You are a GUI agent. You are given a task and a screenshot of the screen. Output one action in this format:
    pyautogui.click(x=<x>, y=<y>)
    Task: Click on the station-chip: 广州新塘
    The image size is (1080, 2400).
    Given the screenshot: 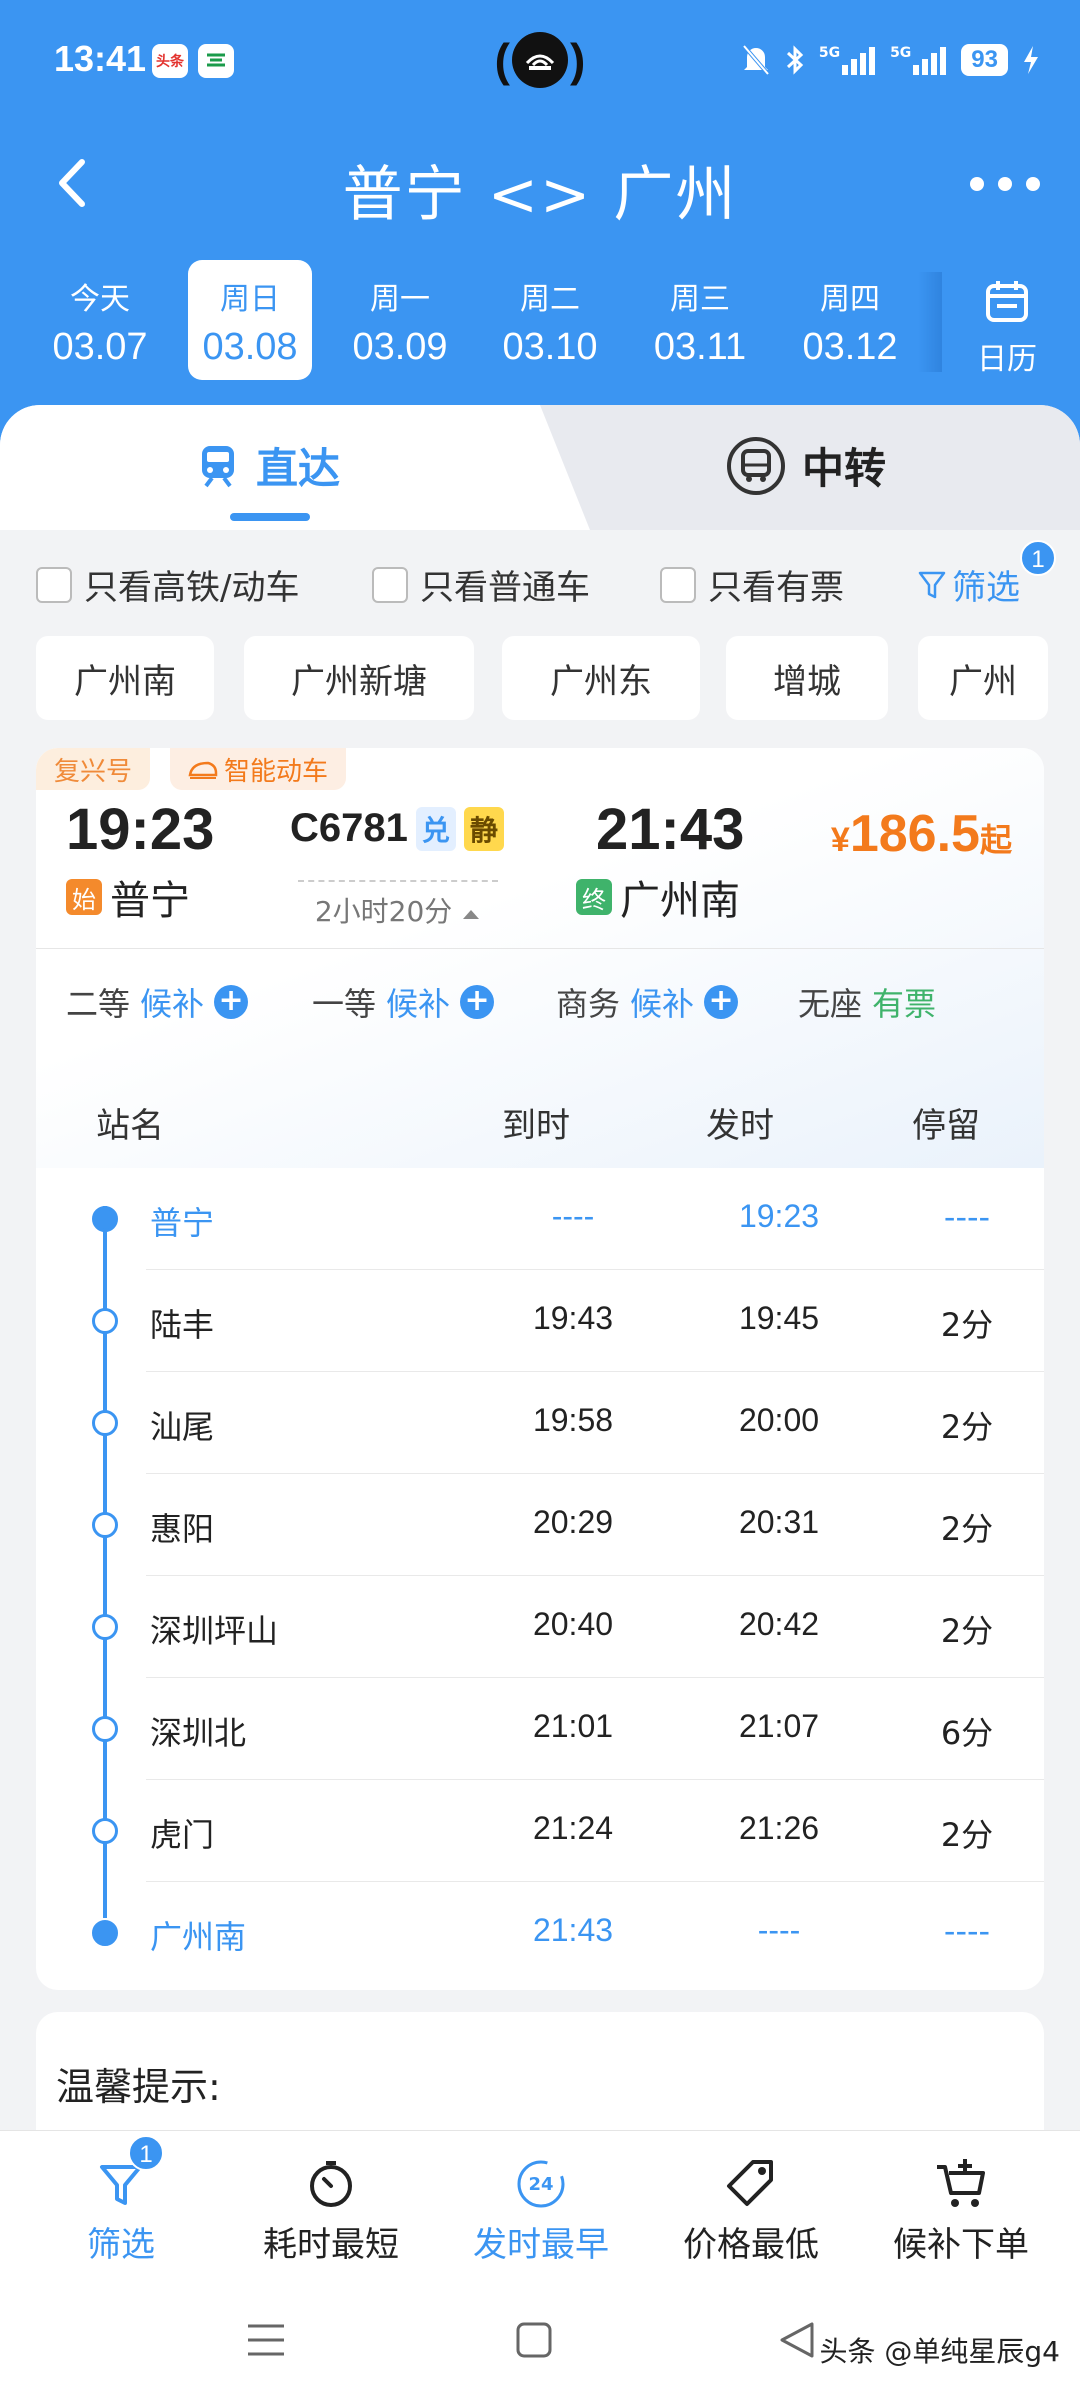 What is the action you would take?
    pyautogui.click(x=359, y=678)
    